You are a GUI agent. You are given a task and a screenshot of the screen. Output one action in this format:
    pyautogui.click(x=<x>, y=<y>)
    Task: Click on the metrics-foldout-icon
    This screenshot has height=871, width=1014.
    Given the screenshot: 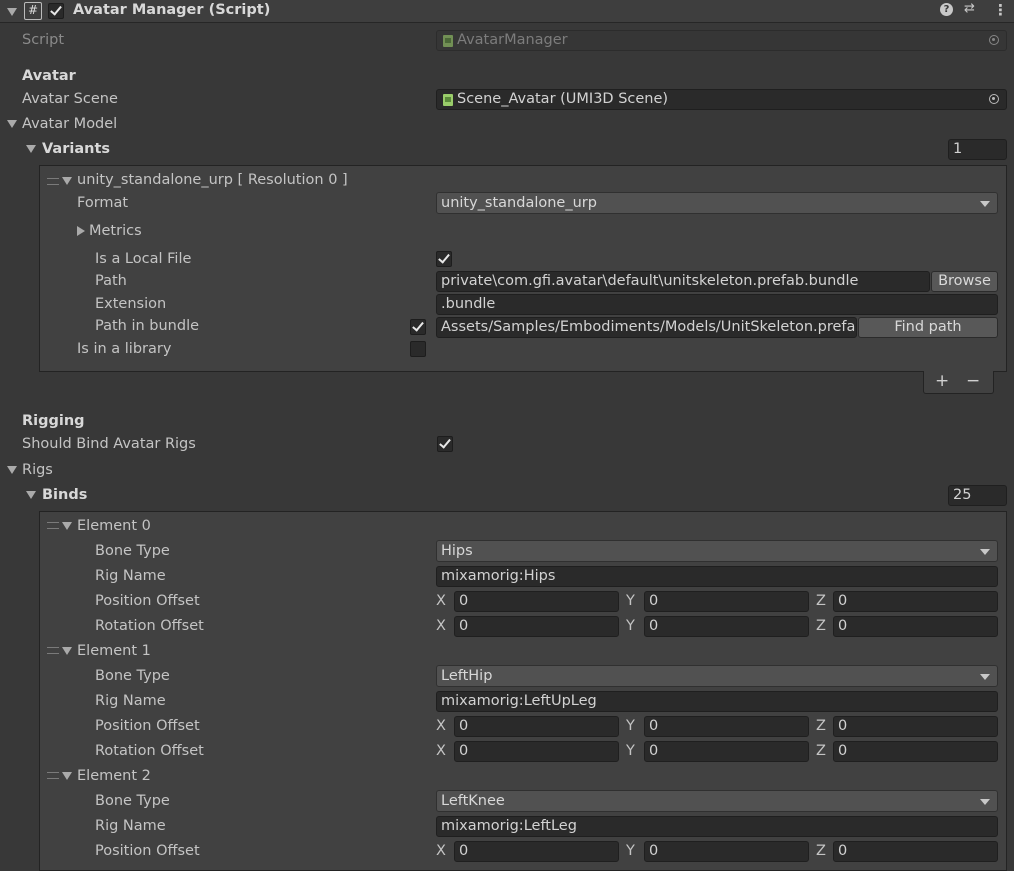 What is the action you would take?
    pyautogui.click(x=81, y=231)
    